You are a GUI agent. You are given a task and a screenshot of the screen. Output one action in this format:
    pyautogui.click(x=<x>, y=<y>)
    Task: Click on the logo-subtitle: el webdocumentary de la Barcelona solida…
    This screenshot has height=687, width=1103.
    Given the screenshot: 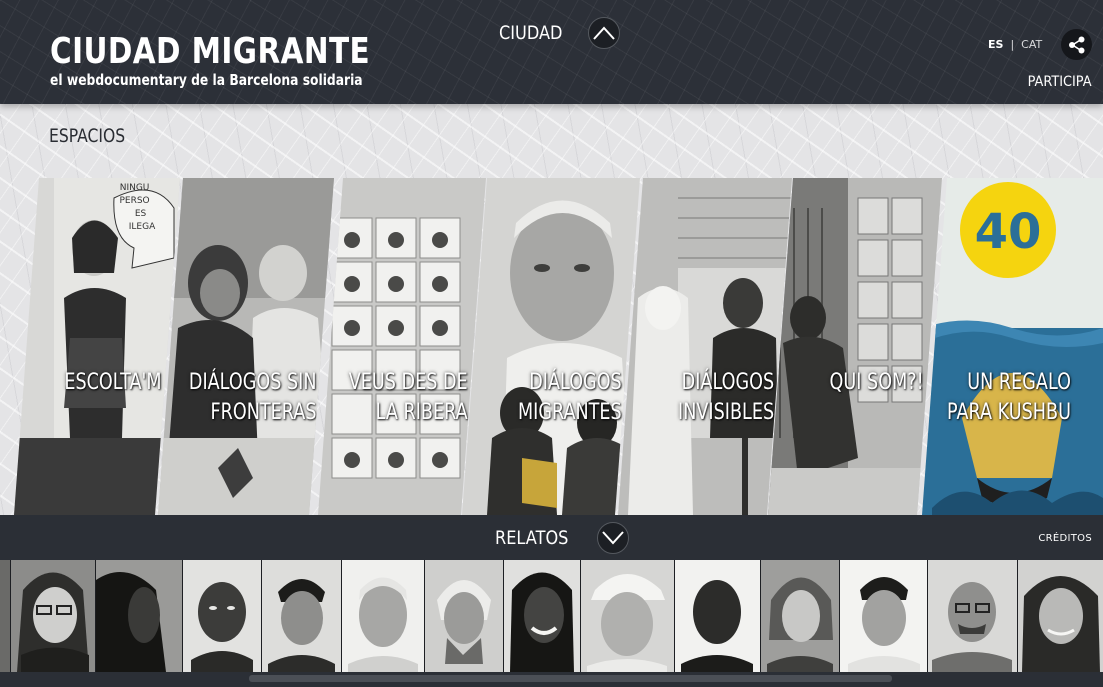 What is the action you would take?
    pyautogui.click(x=206, y=80)
    